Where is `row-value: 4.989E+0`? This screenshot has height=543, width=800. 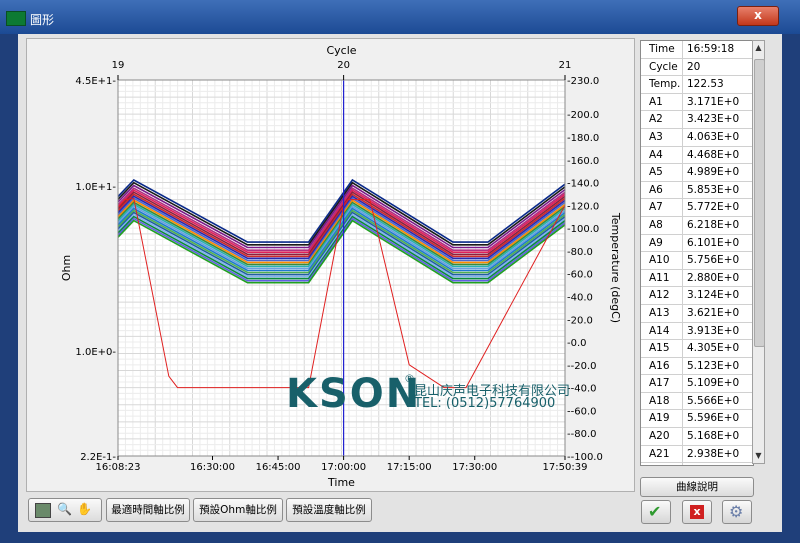 row-value: 4.989E+0 is located at coordinates (713, 172).